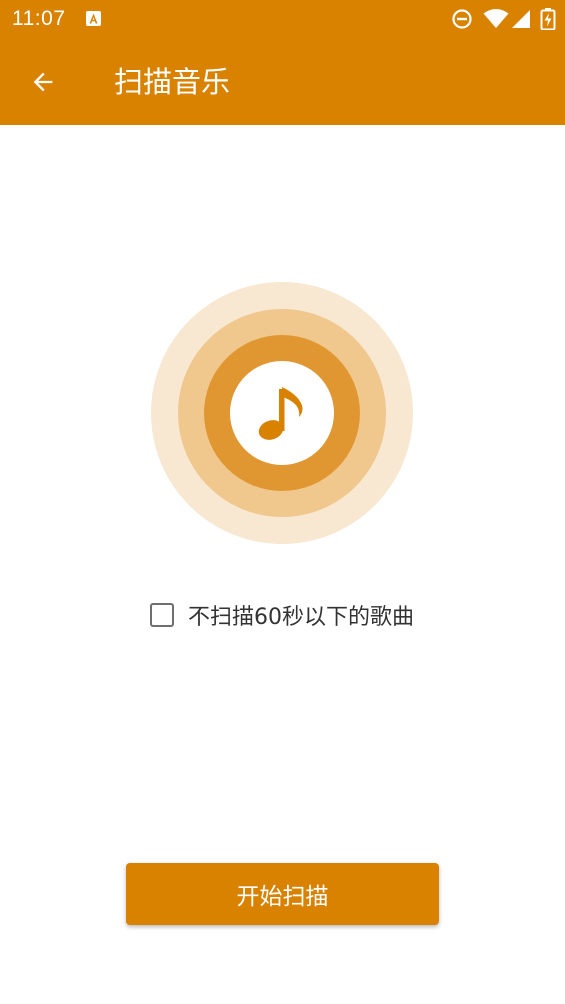  Describe the element at coordinates (496, 18) in the screenshot. I see `wifi-icon` at that location.